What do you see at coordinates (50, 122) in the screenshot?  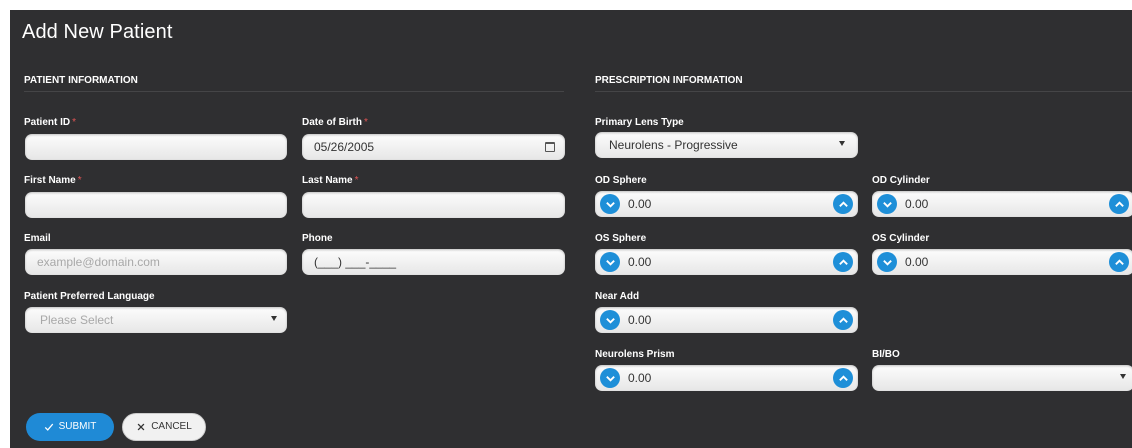 I see `patient-id-label: Patient ID *` at bounding box center [50, 122].